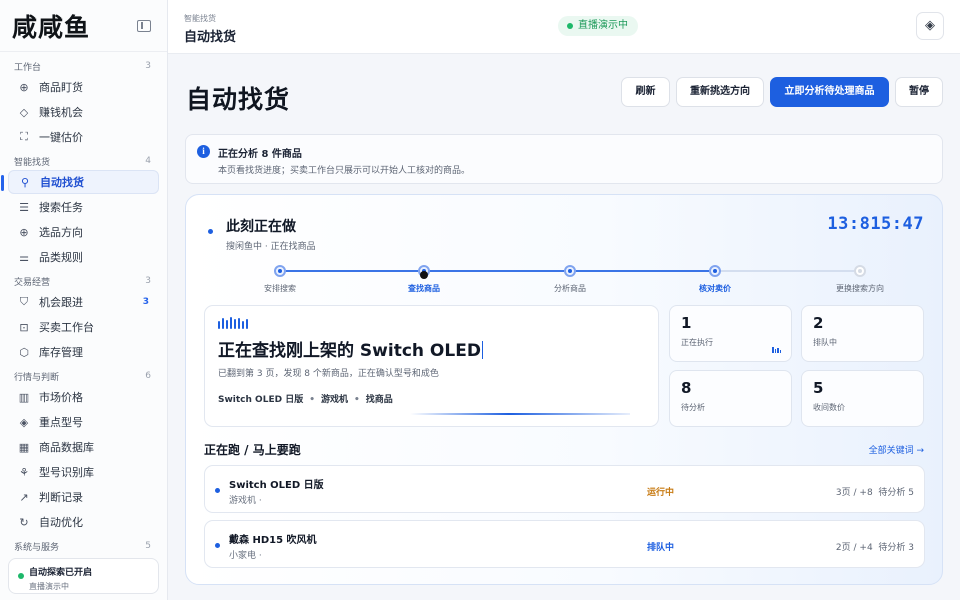  What do you see at coordinates (520, 414) in the screenshot?
I see `search-progress-bar` at bounding box center [520, 414].